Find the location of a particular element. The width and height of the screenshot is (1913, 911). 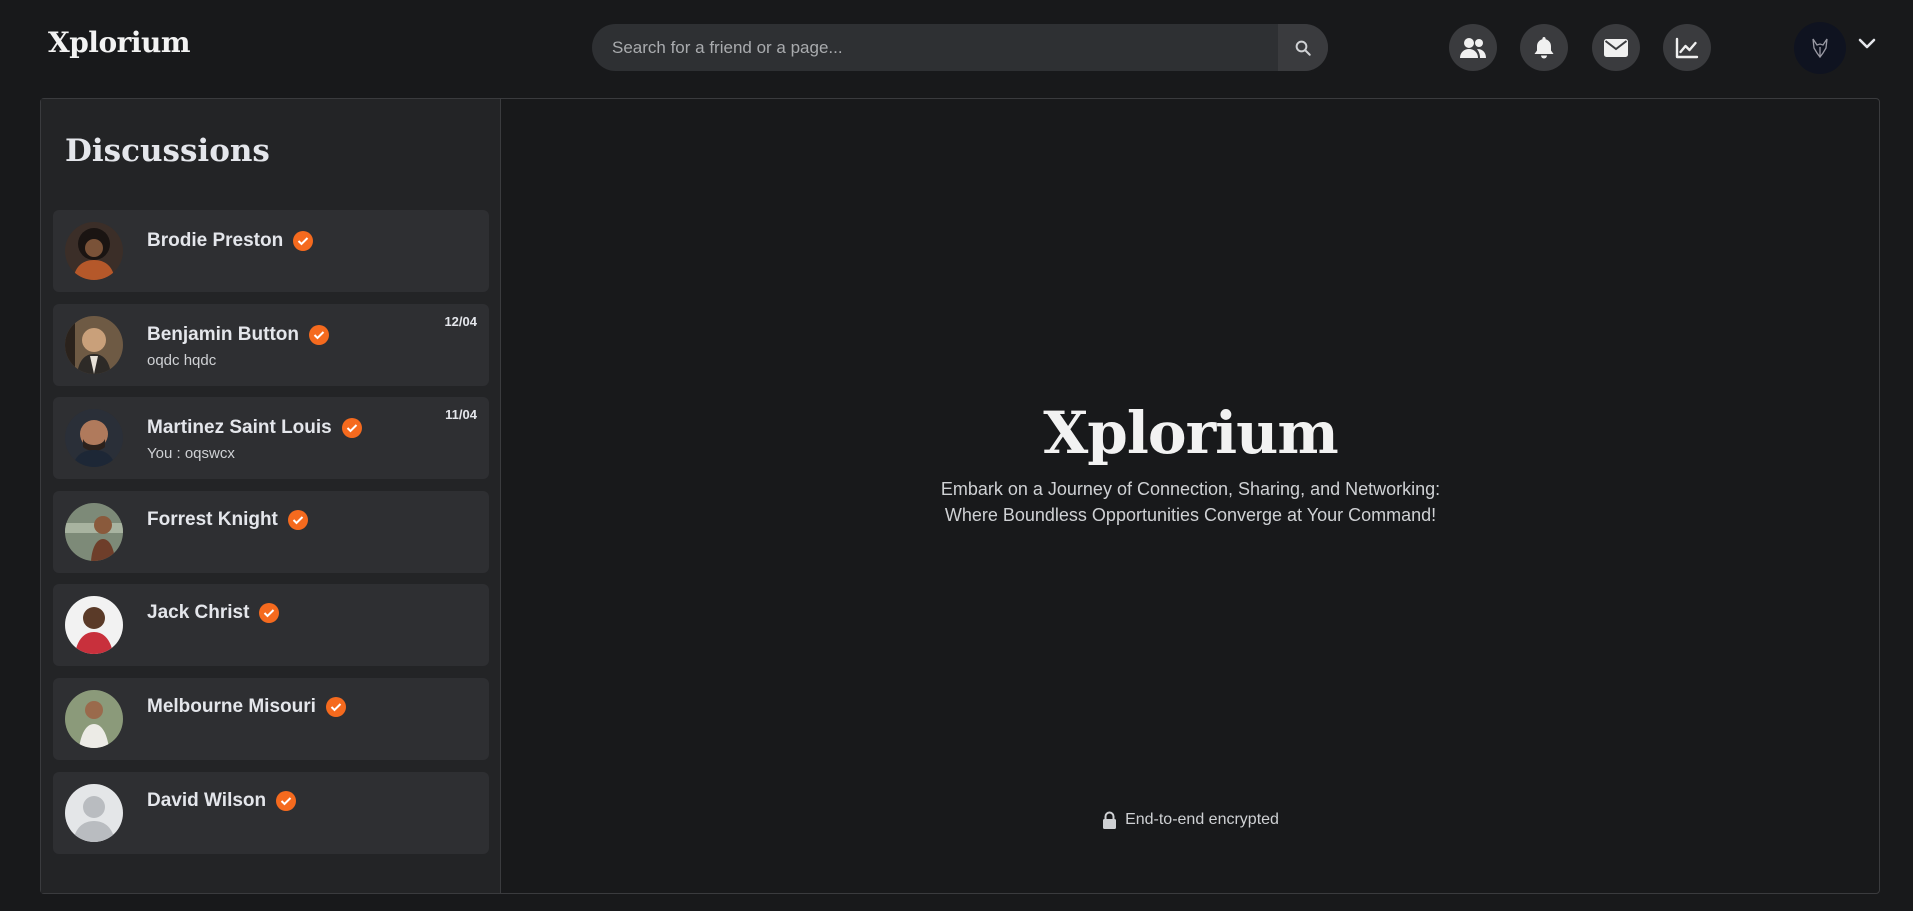

conversation-item: Martinez Saint Louis You : oqswcx 11/04 is located at coordinates (271, 438).